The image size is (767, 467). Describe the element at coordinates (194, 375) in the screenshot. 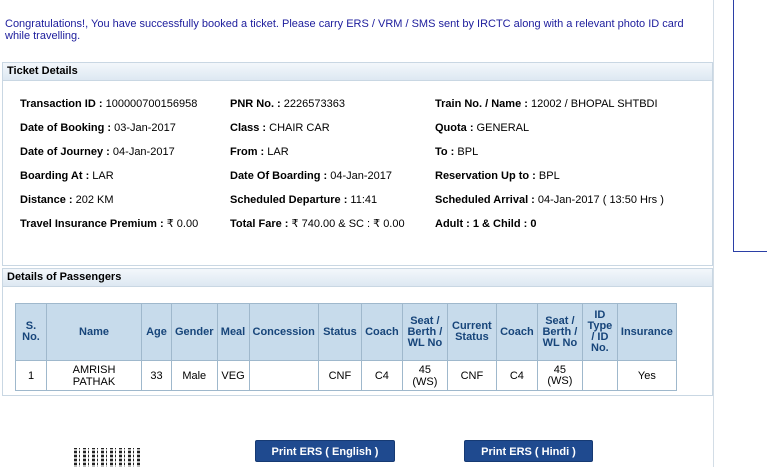

I see `table-cell: Male` at that location.